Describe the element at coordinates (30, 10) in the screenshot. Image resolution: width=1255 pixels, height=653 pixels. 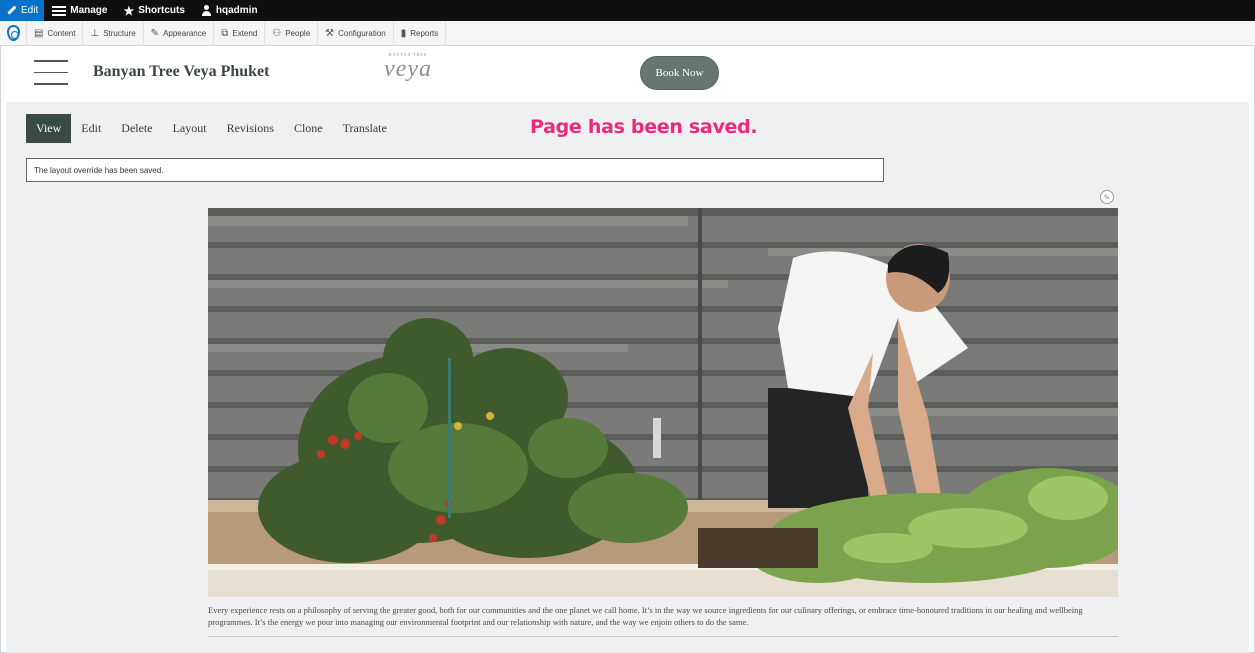
I see `toolbar-edit-label: Edit` at that location.